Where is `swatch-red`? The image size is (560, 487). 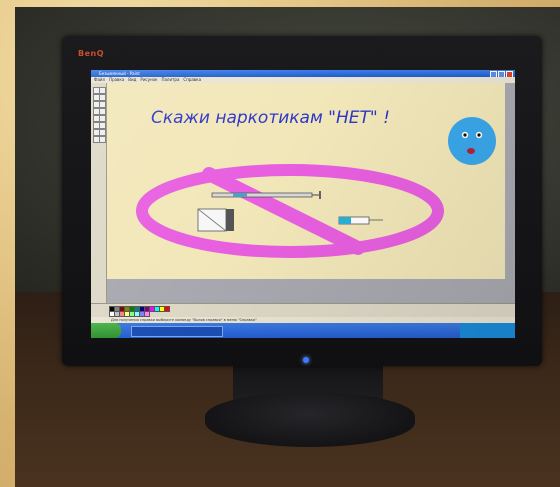 swatch-red is located at coordinates (167, 309).